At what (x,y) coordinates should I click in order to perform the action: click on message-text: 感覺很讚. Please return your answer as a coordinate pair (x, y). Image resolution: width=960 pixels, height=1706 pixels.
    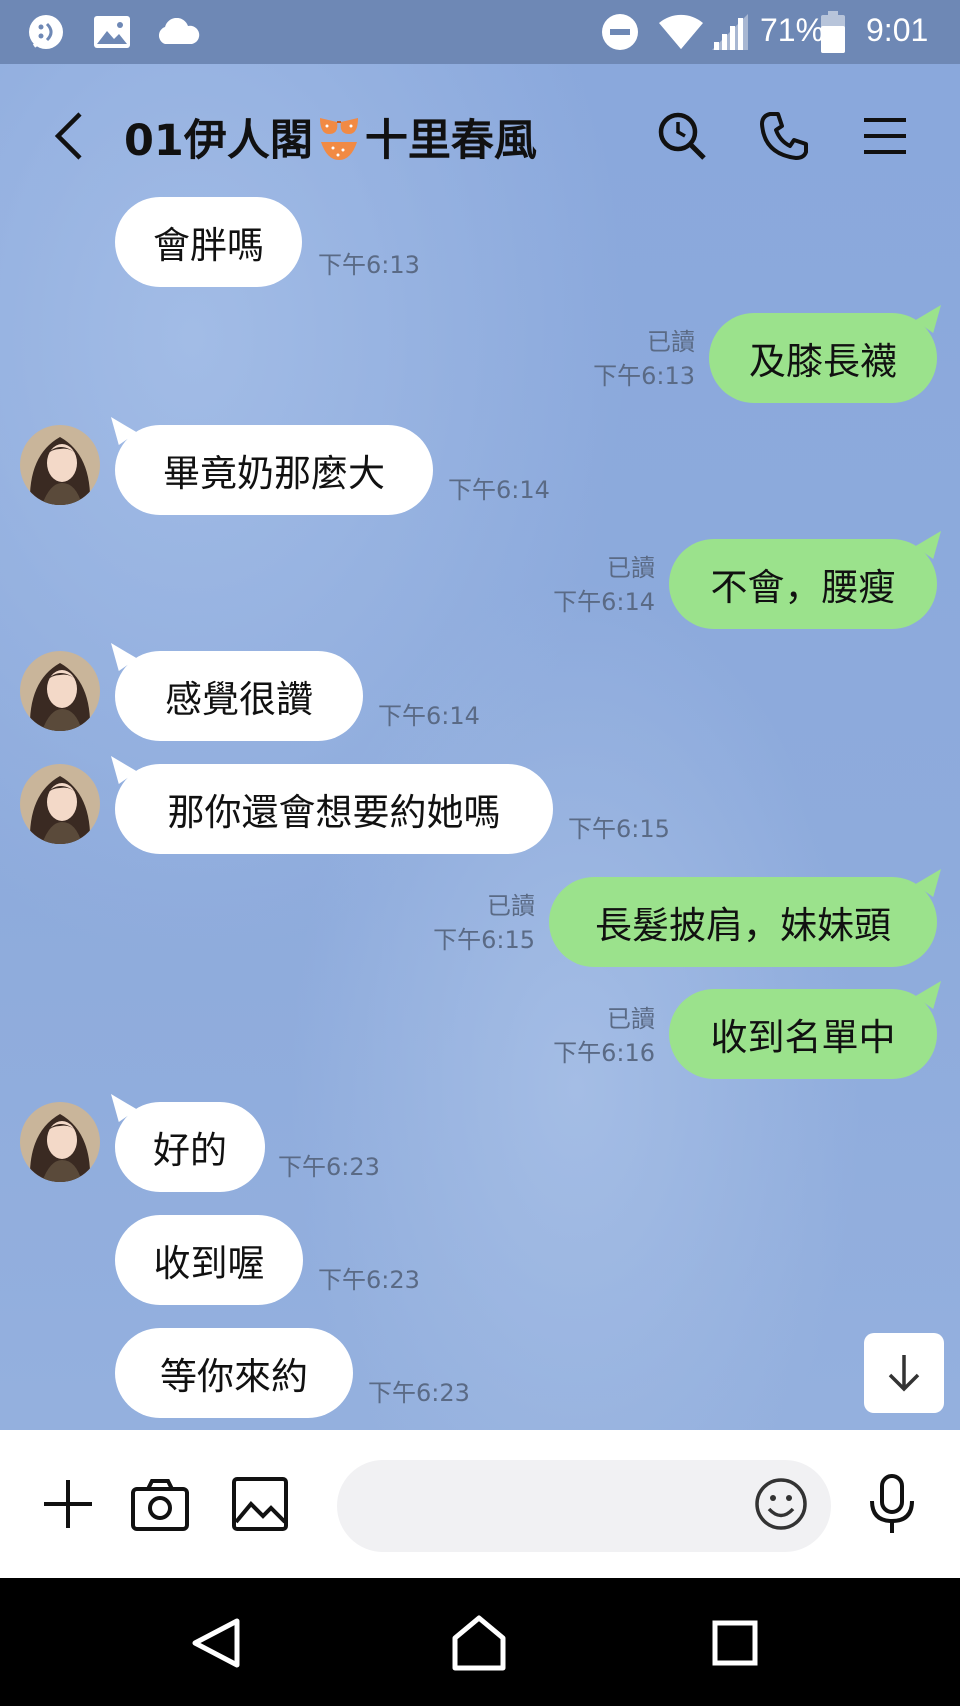
    Looking at the image, I should click on (239, 699).